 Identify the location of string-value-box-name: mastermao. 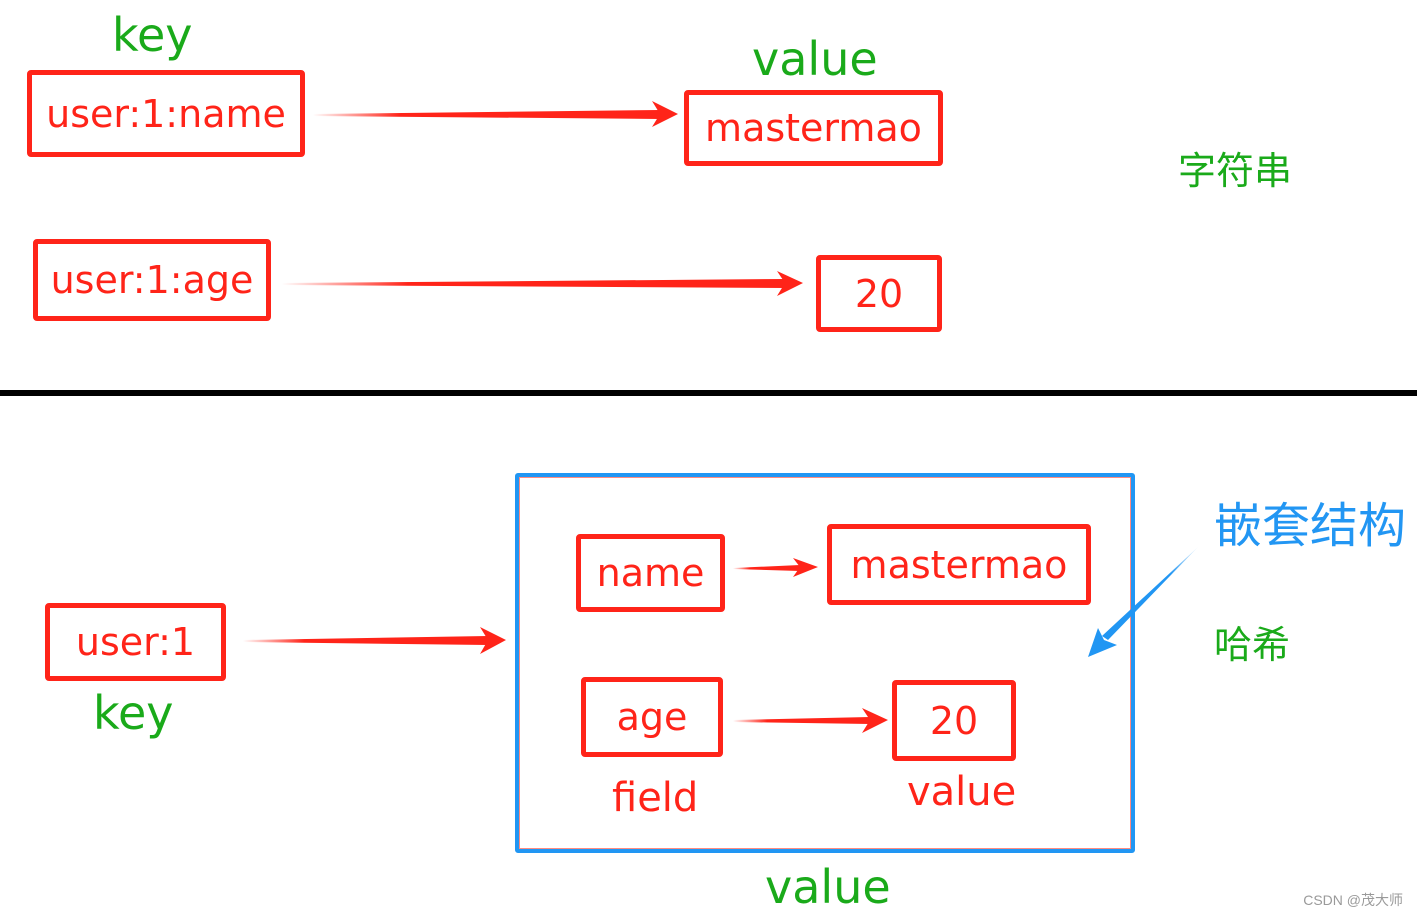
(813, 128).